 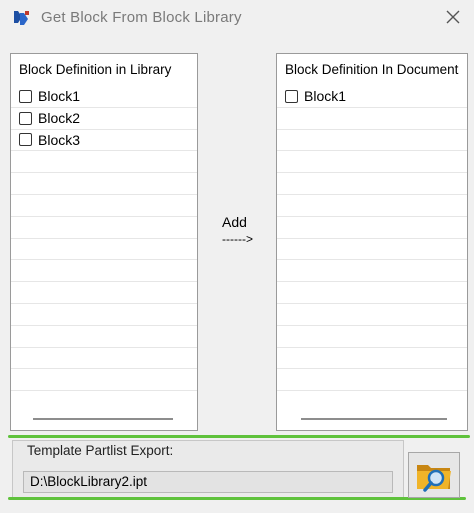 I want to click on document-panel-item: Block1, so click(x=372, y=97).